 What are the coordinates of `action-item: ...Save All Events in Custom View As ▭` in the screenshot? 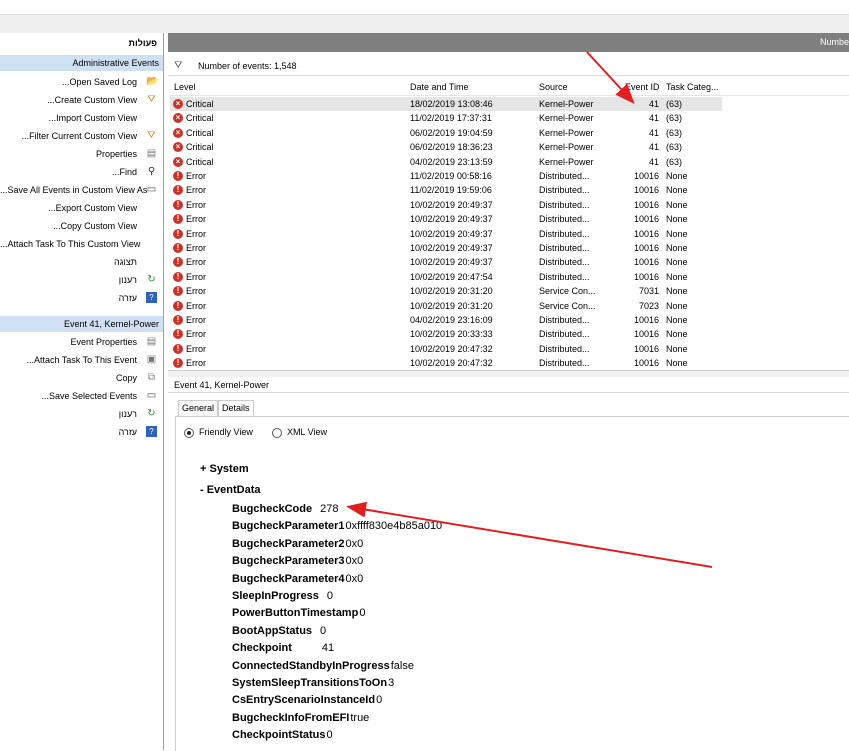 It's located at (81, 190).